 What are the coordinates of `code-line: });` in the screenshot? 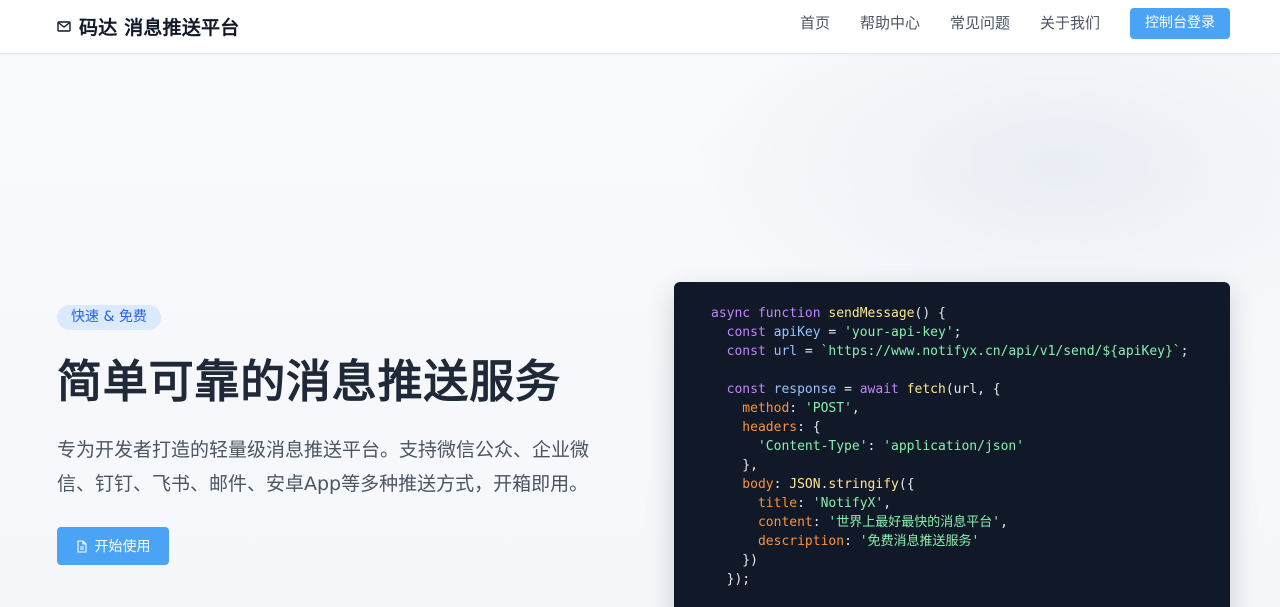 It's located at (949, 579).